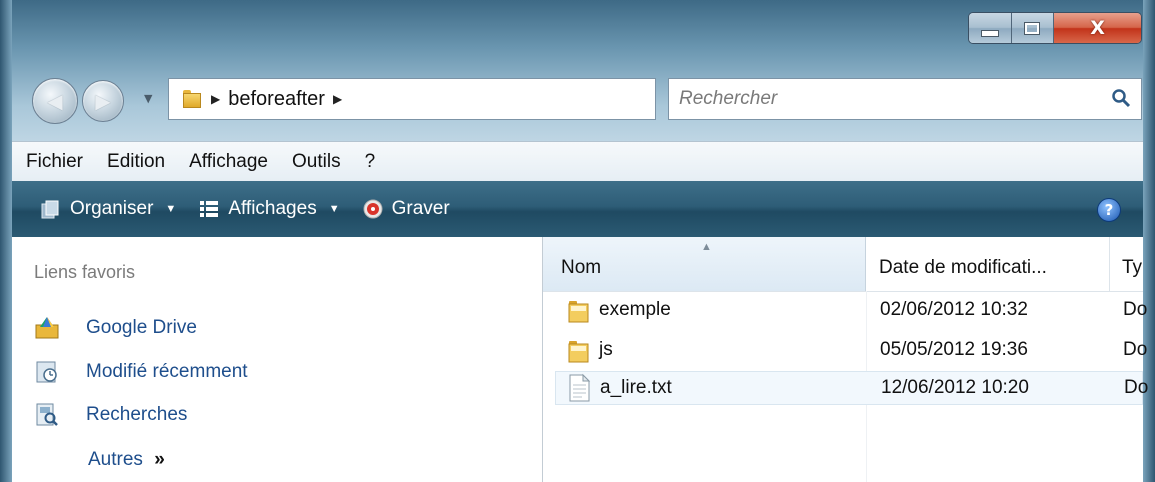 The height and width of the screenshot is (482, 1155). What do you see at coordinates (228, 162) in the screenshot?
I see `menu-view: Affichage` at bounding box center [228, 162].